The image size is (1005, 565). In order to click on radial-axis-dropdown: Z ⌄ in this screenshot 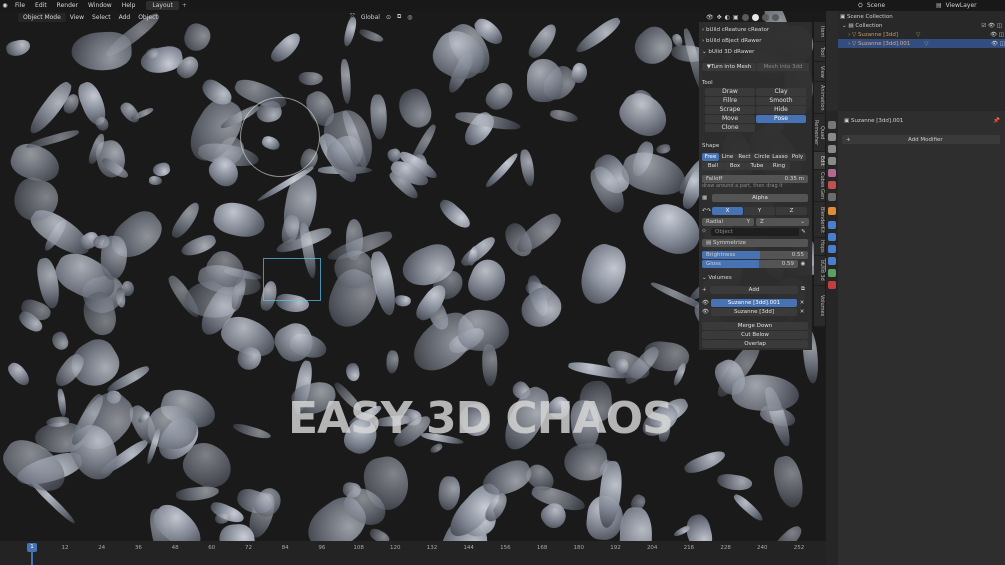, I will do `click(782, 221)`.